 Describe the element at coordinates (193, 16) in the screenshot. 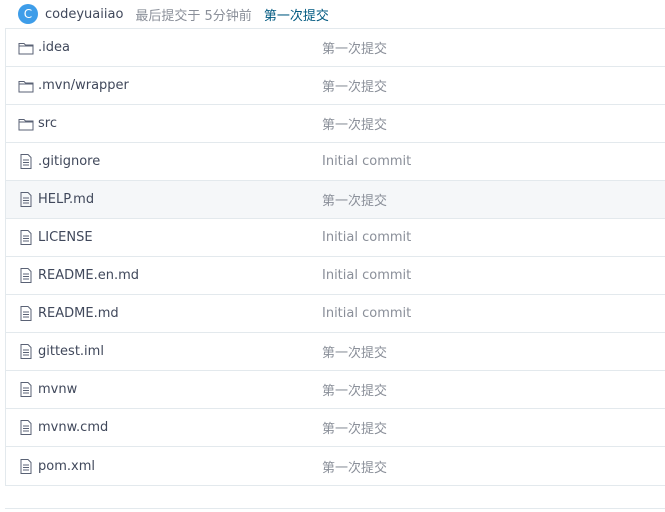

I see `commit-time: 最后提交于 5分钟前` at that location.